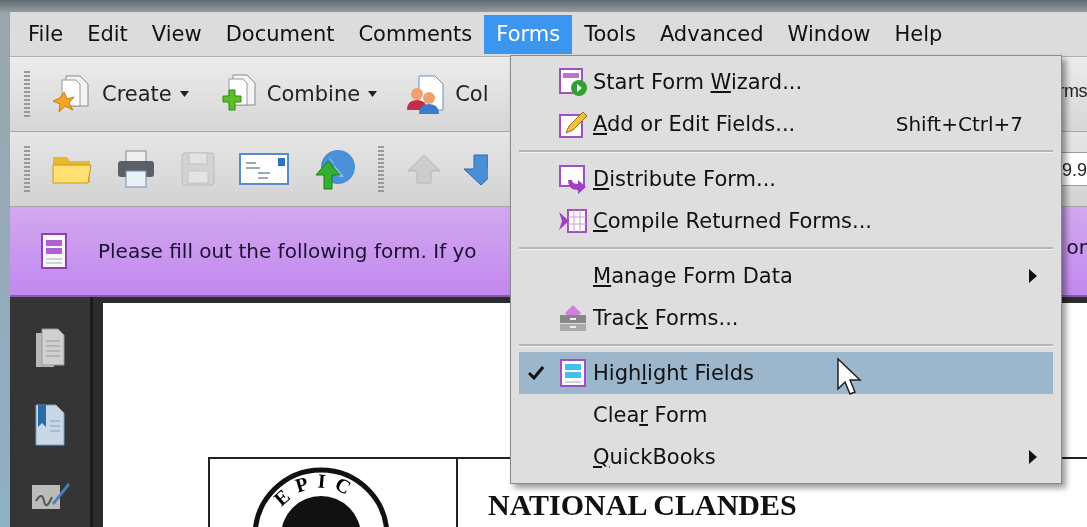 The image size is (1087, 527). Describe the element at coordinates (610, 34) in the screenshot. I see `menu-item: Tools` at that location.